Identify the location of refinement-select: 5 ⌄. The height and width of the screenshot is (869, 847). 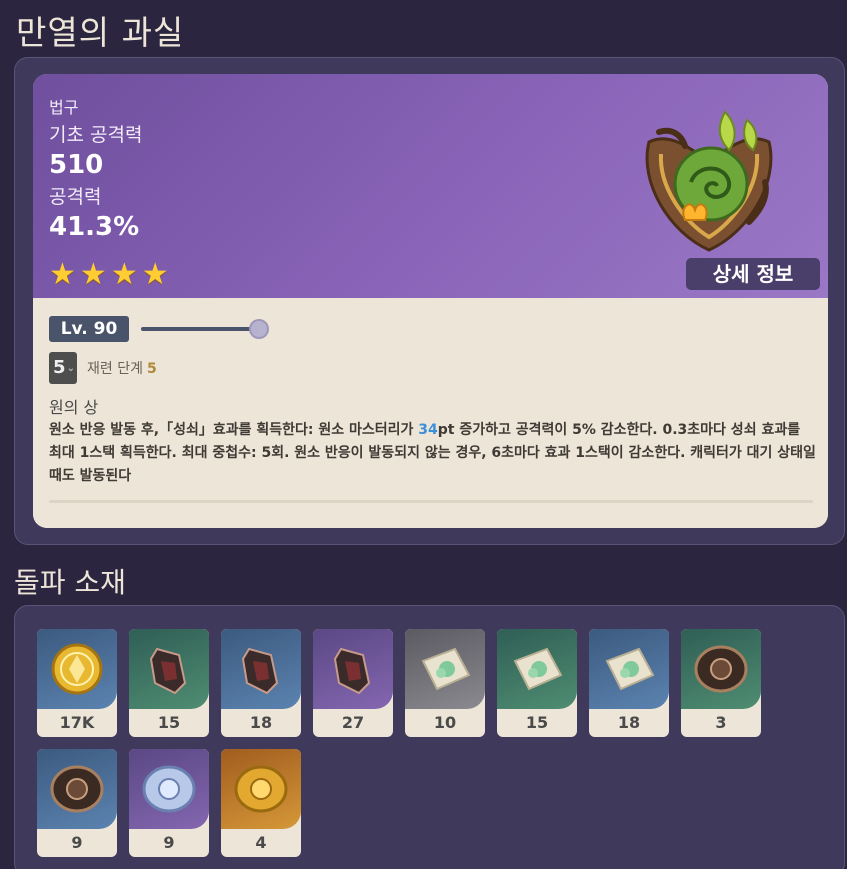
(63, 368).